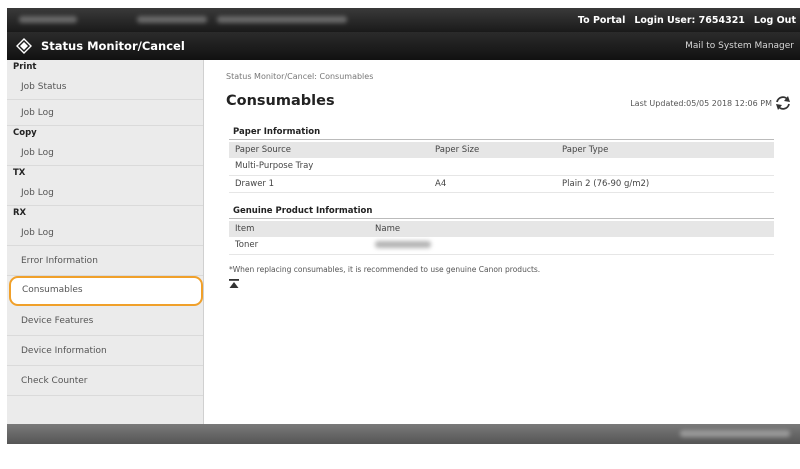  Describe the element at coordinates (403, 20) in the screenshot. I see `top-bar: To Portal Login User: 7654321 Log Out` at that location.